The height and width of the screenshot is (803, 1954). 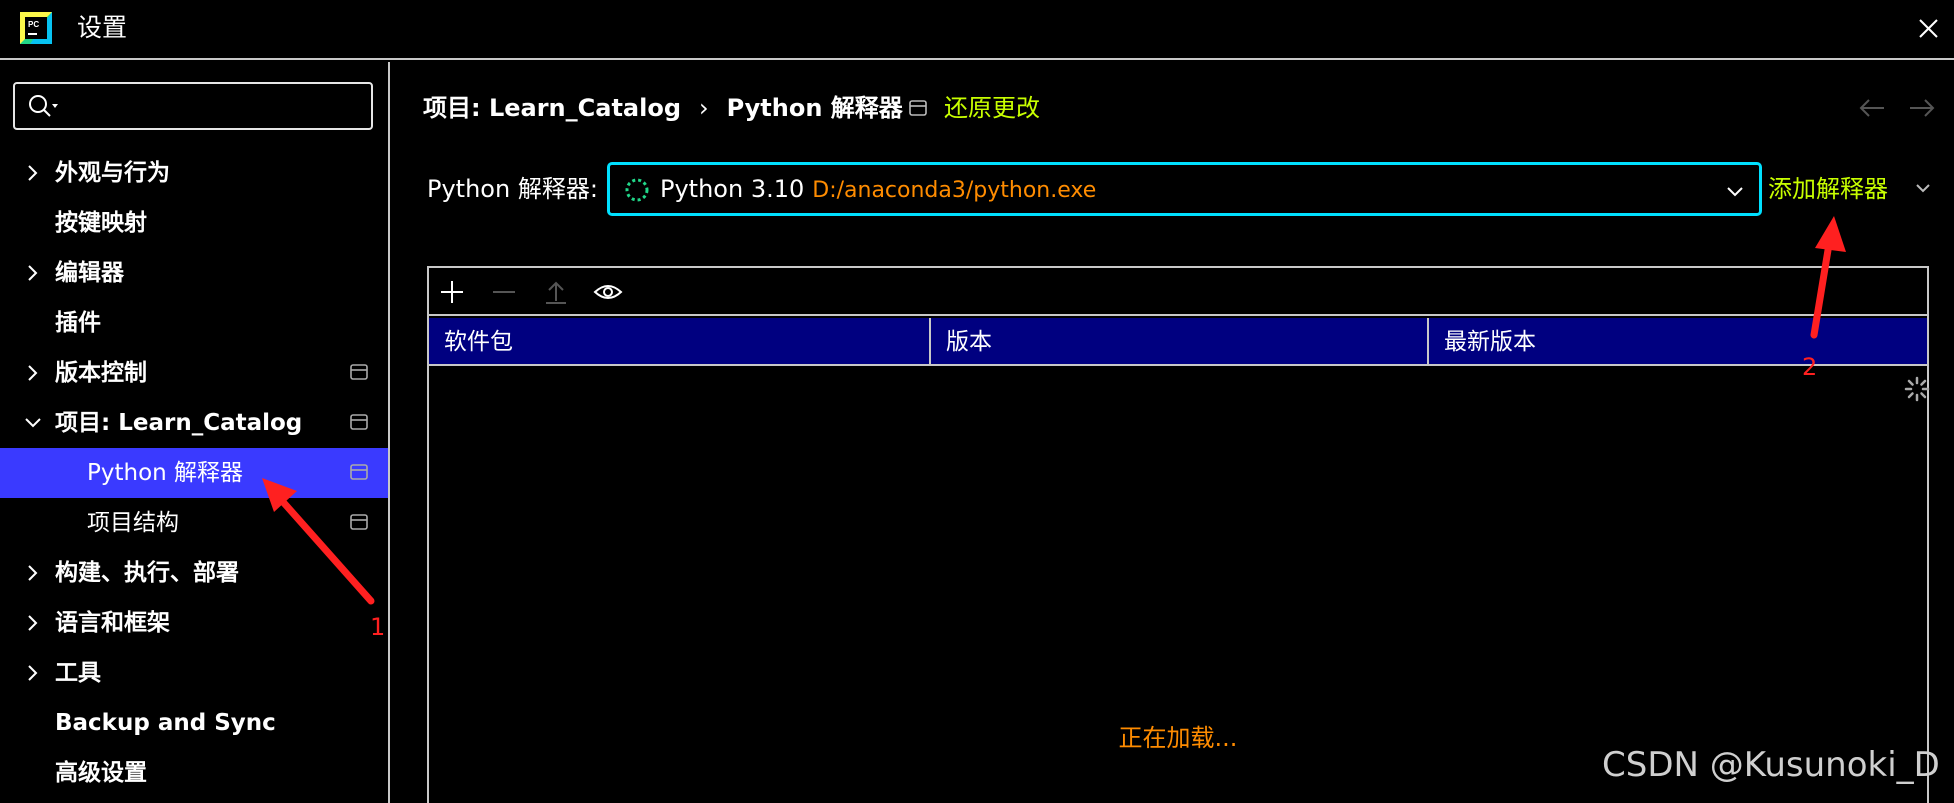 What do you see at coordinates (89, 273) in the screenshot?
I see `sidebar-item-label: 编辑器` at bounding box center [89, 273].